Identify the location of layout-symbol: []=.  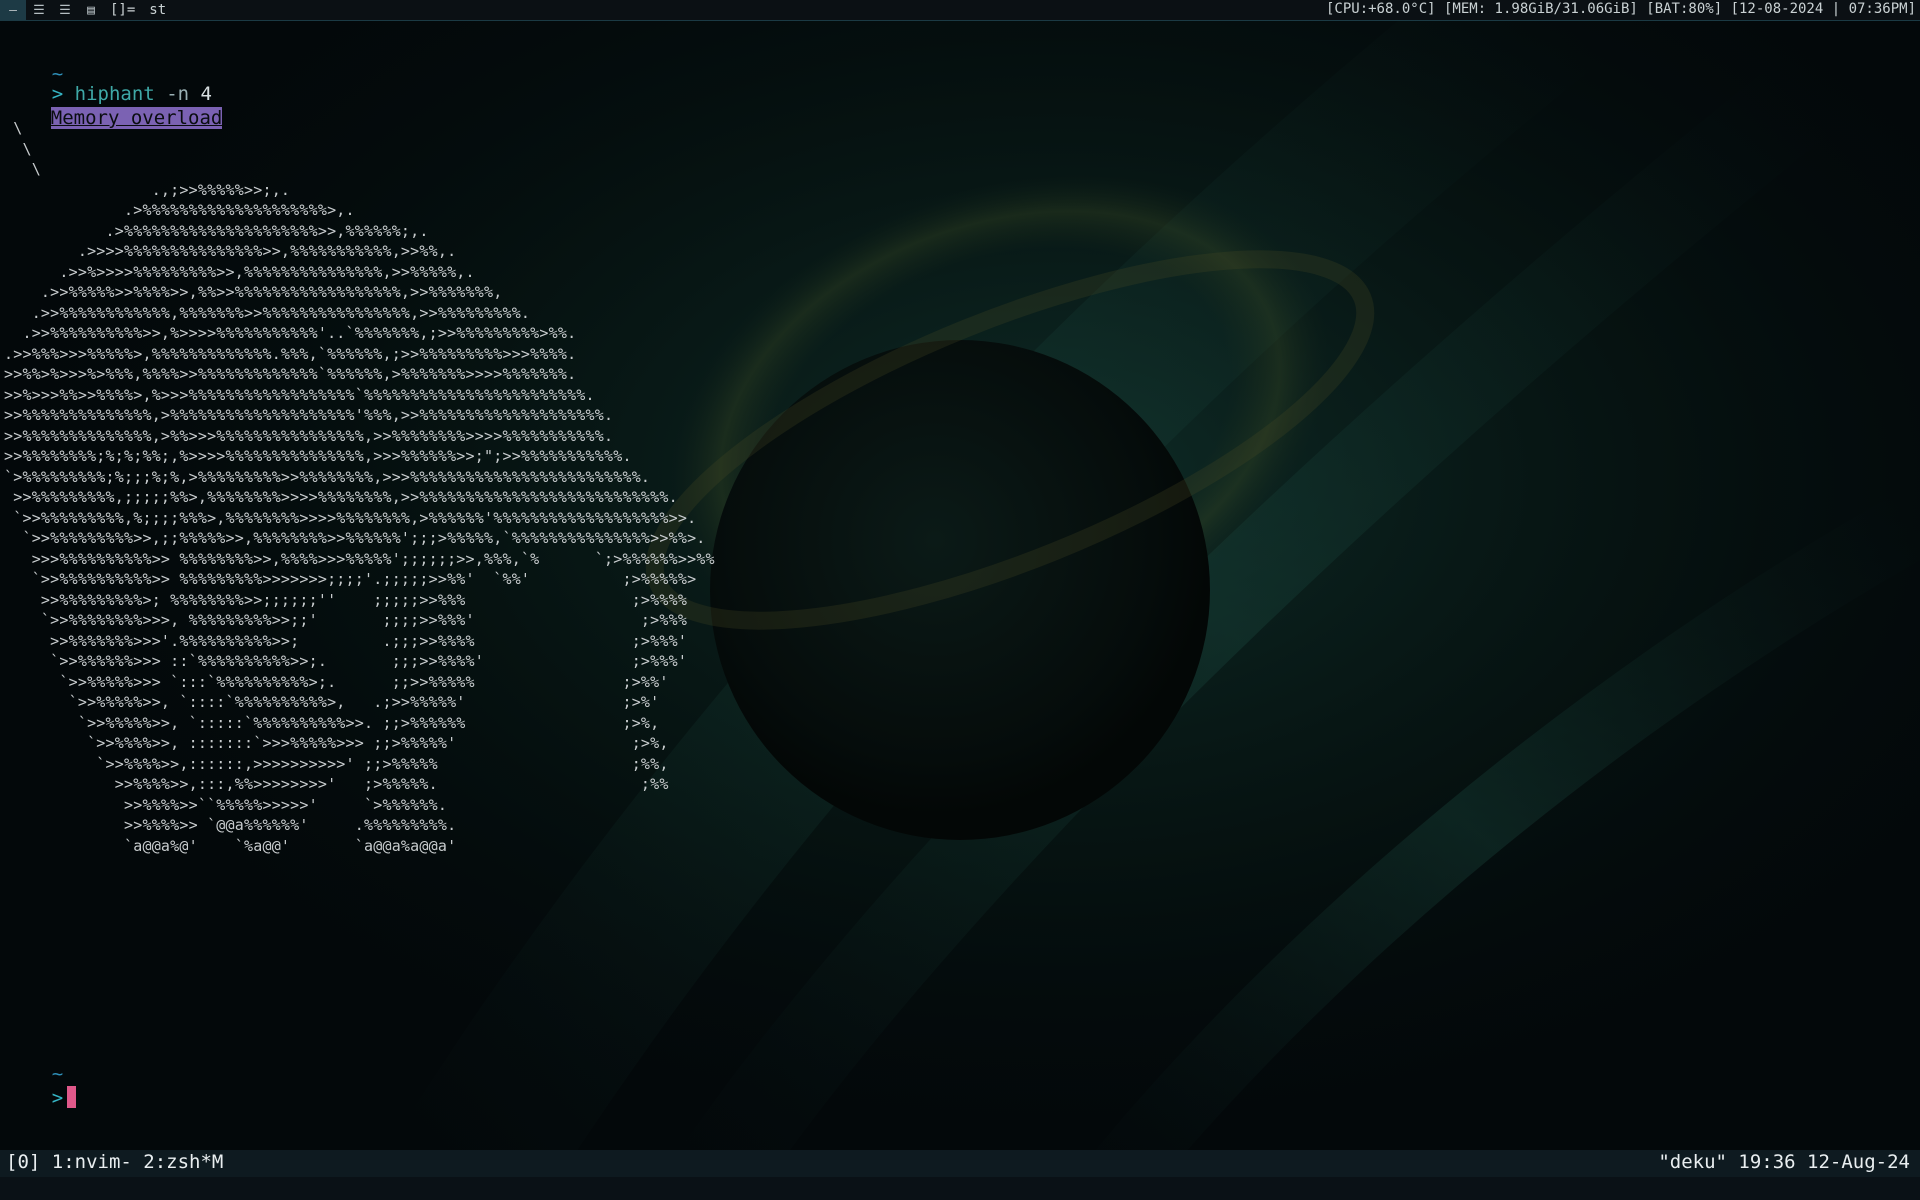
(122, 10).